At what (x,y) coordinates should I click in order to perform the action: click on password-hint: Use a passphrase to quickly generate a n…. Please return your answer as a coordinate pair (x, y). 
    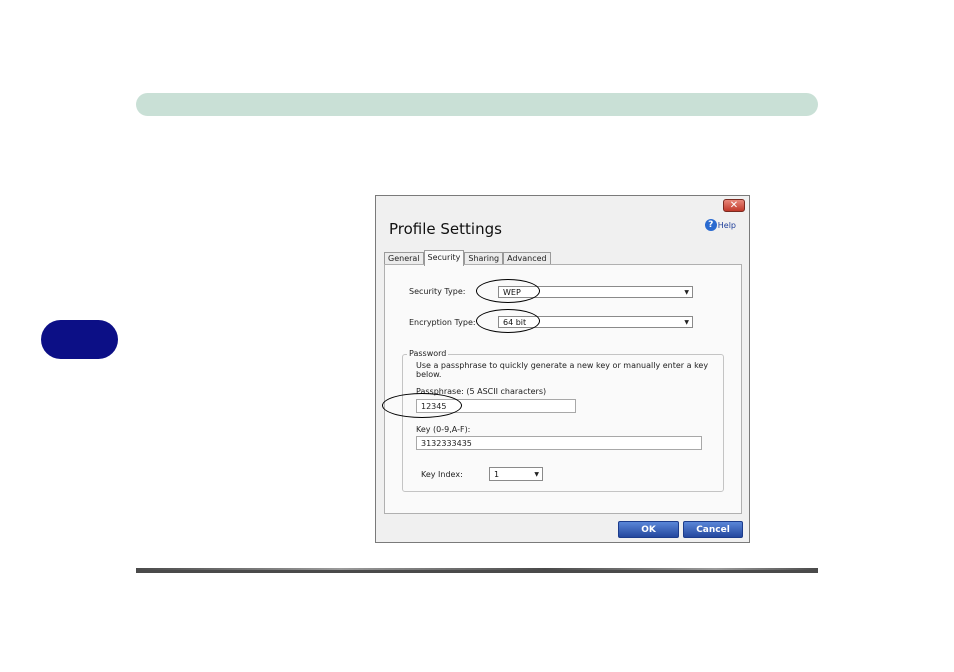
    Looking at the image, I should click on (562, 370).